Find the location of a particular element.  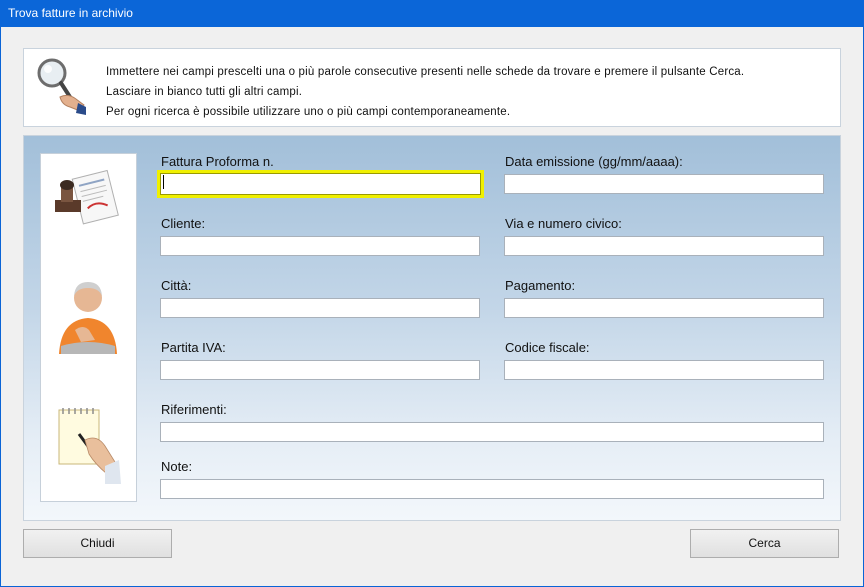

note-label: Note: is located at coordinates (177, 466).